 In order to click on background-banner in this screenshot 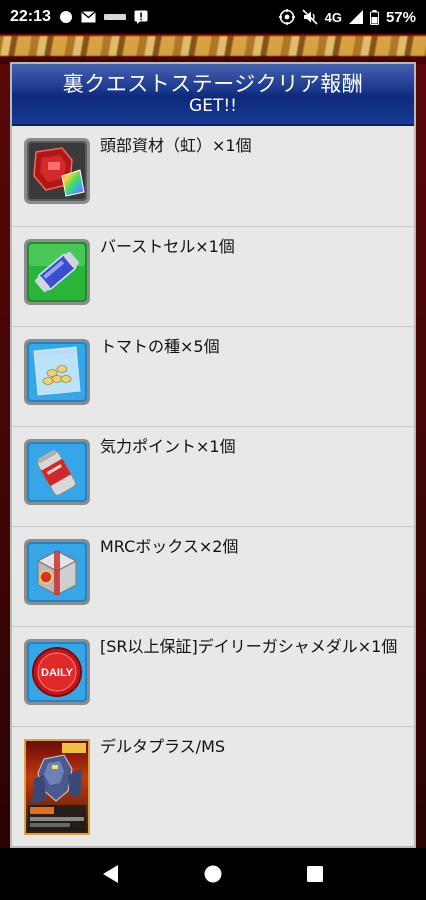, I will do `click(213, 49)`.